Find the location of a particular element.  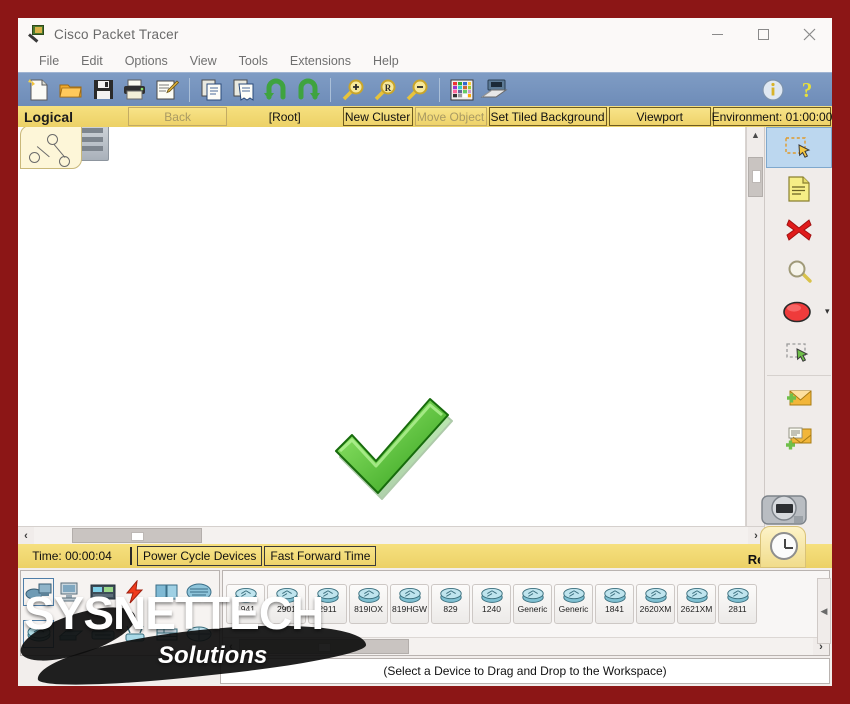

simulation-time: Time: 00:00:04 is located at coordinates (72, 556).